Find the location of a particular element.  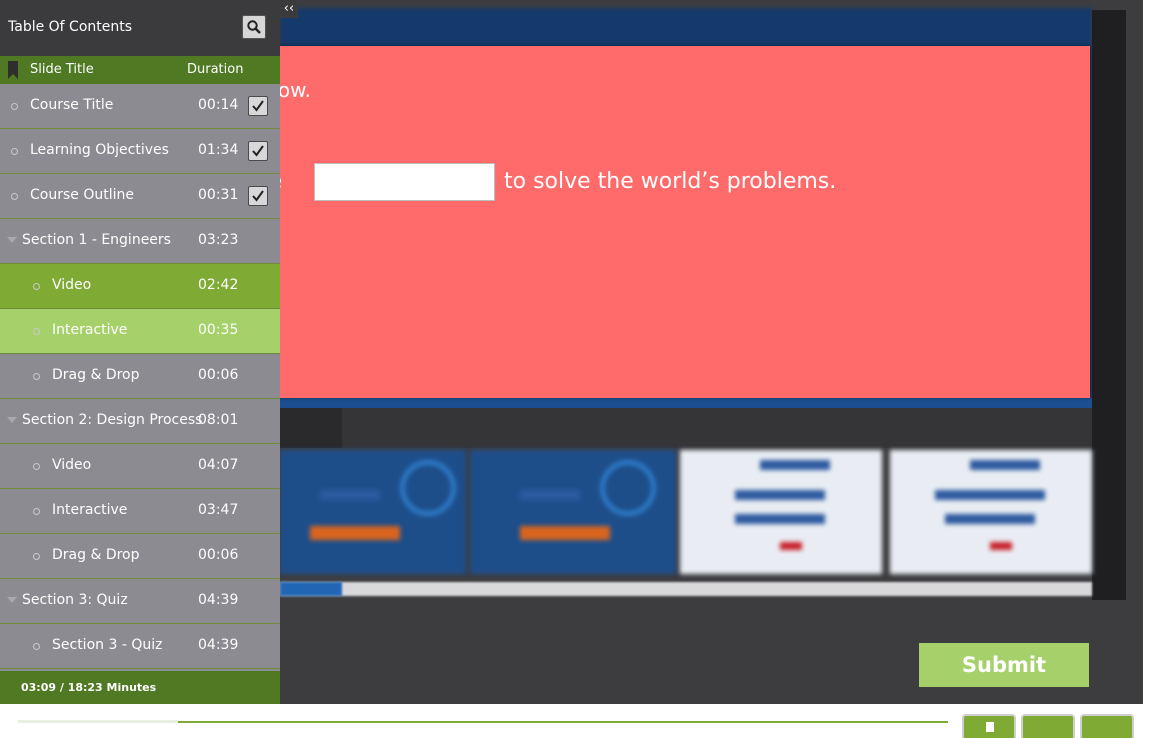

next-button is located at coordinates (1107, 726).